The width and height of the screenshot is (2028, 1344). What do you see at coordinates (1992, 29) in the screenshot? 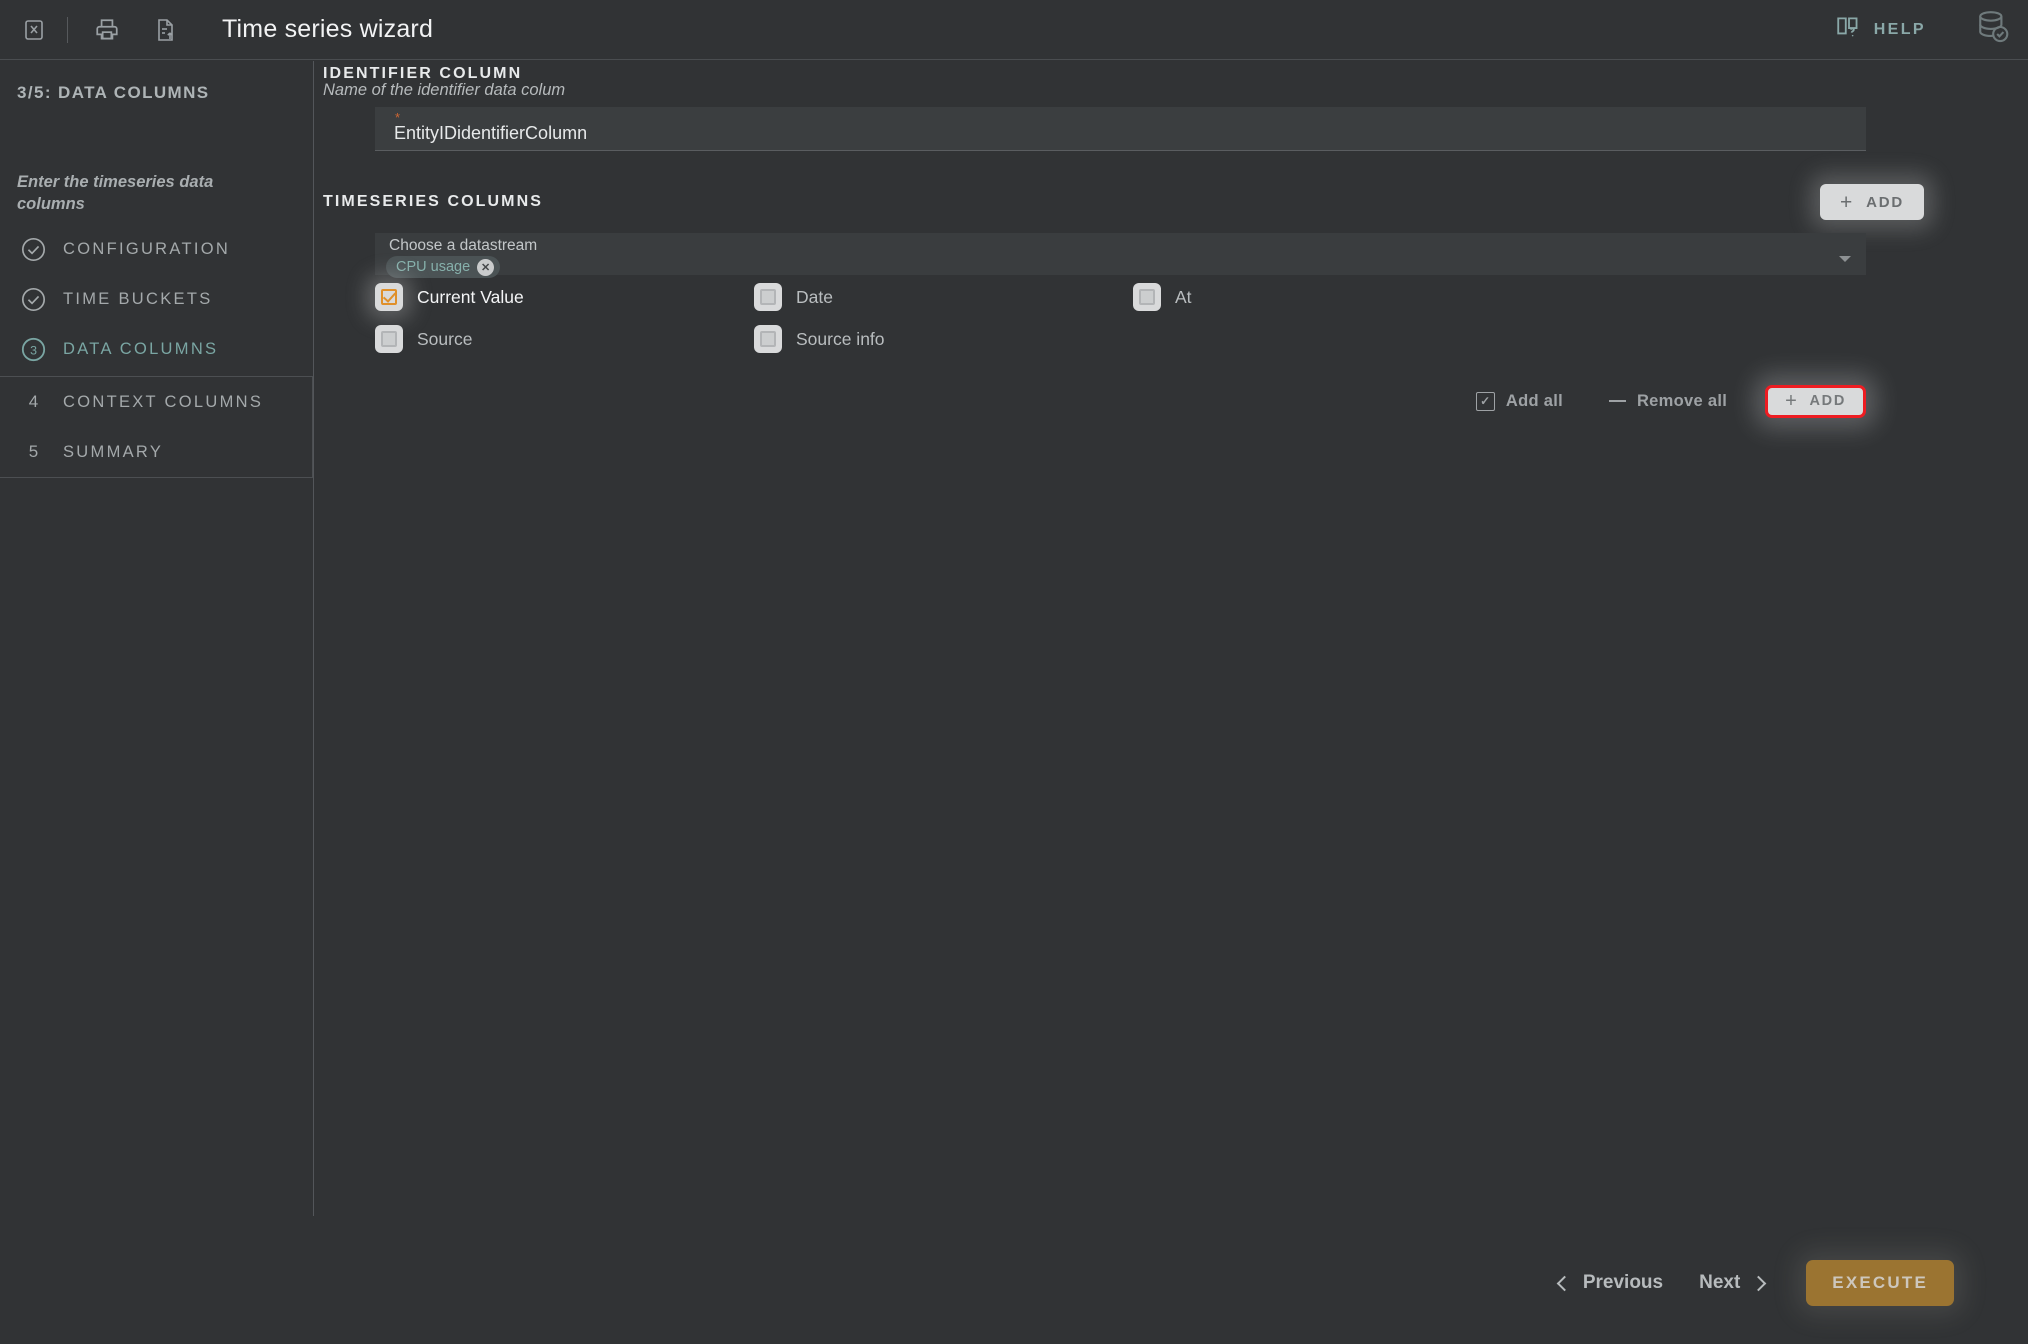
I see `database-check-icon` at bounding box center [1992, 29].